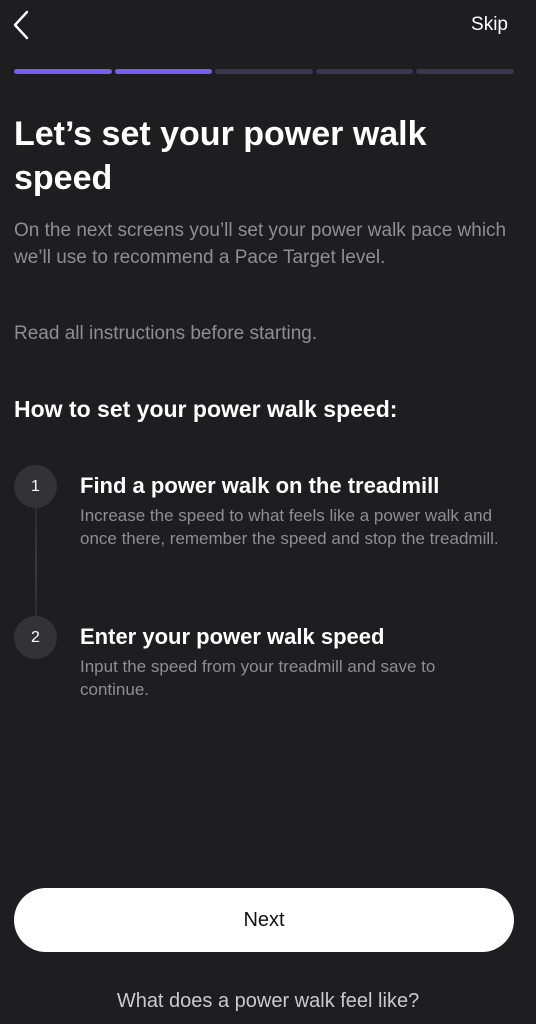  What do you see at coordinates (232, 636) in the screenshot?
I see `step-title: Enter your power walk speed` at bounding box center [232, 636].